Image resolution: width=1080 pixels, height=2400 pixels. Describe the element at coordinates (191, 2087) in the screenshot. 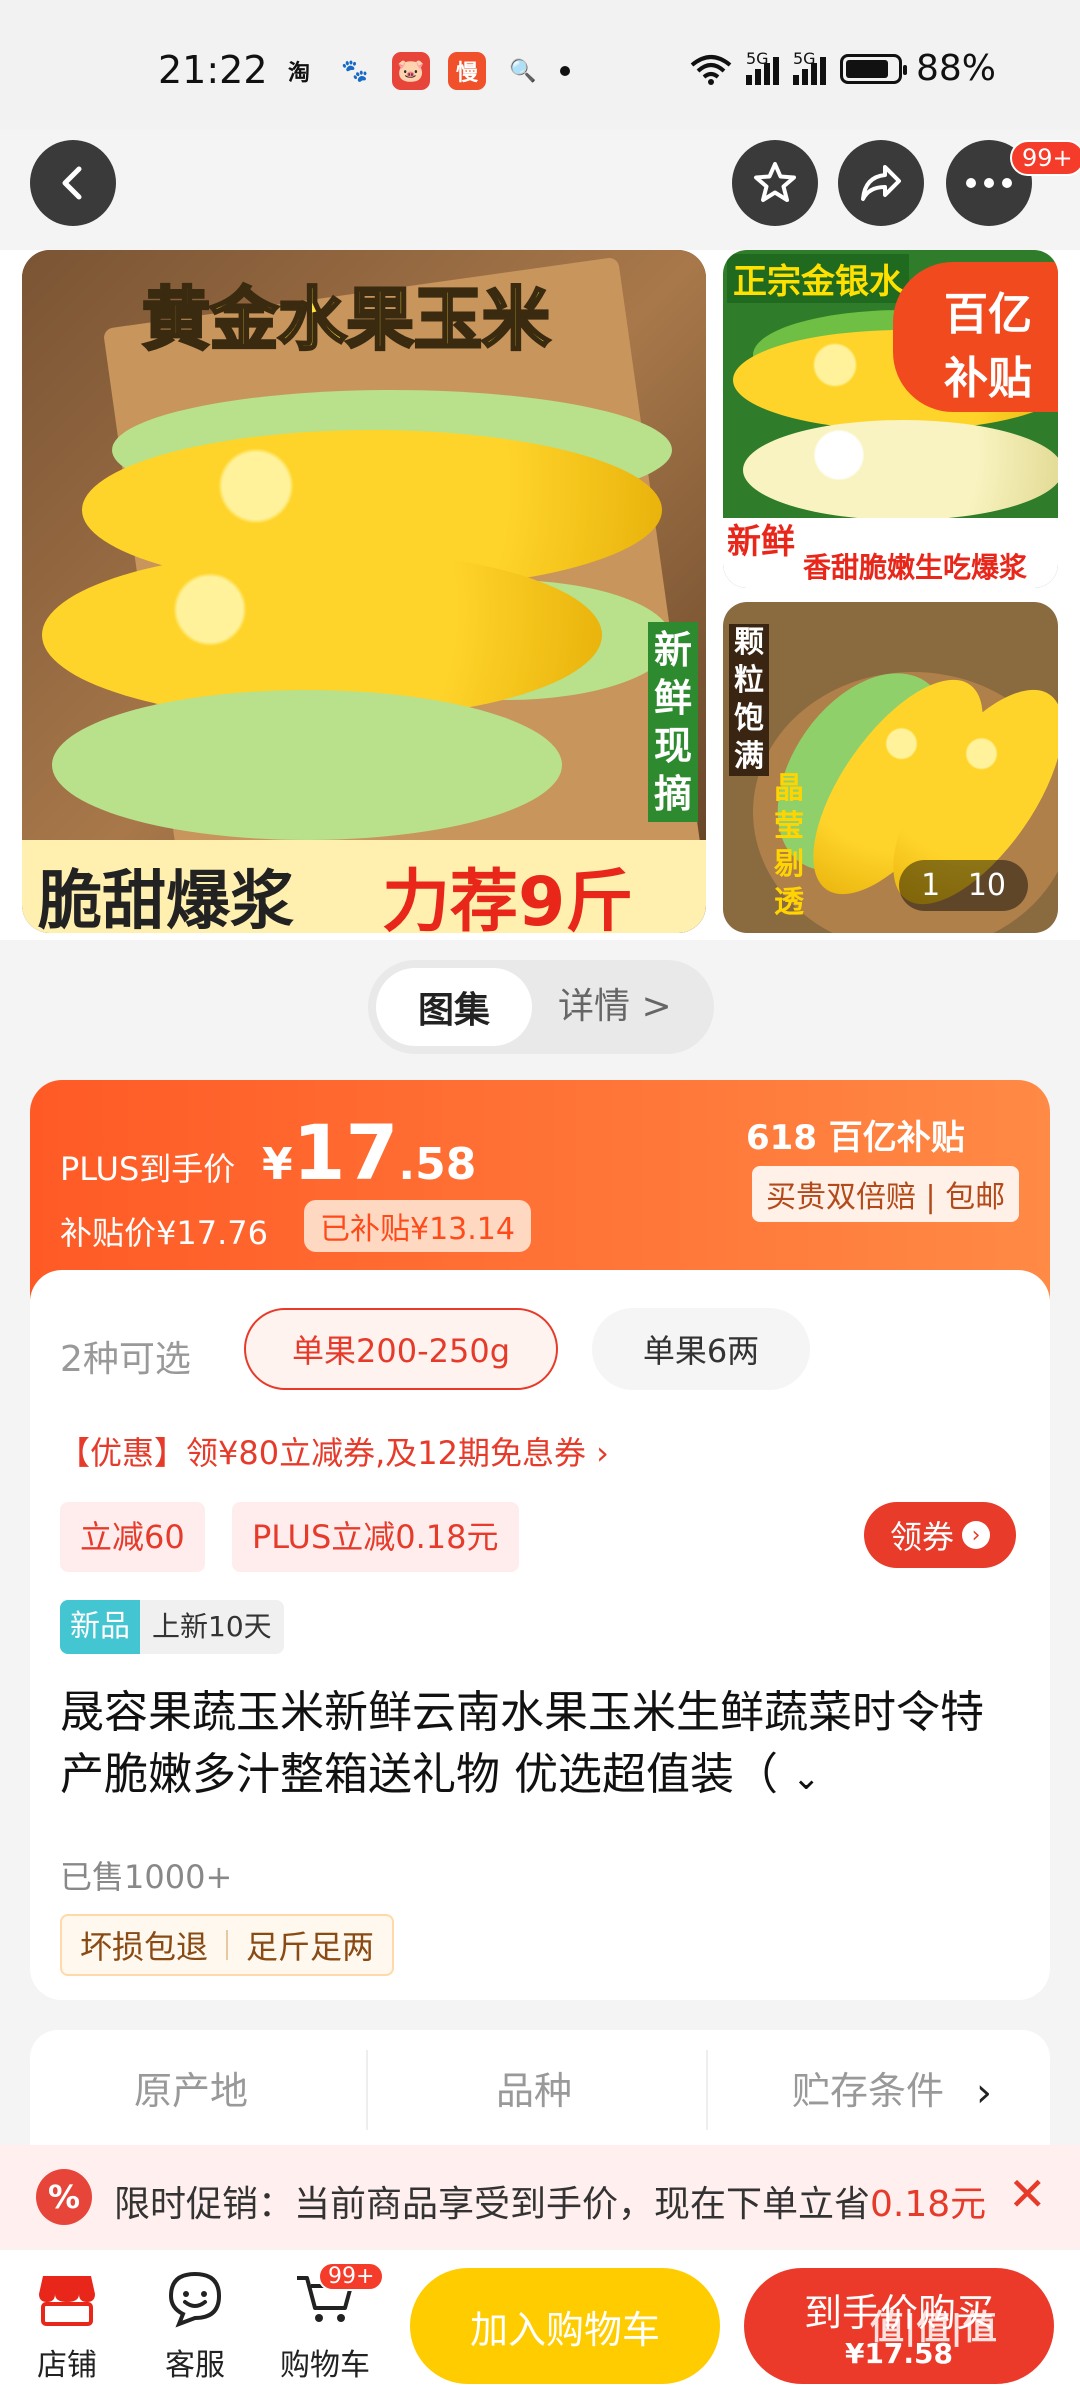

I see `param-origin: 原产地` at that location.